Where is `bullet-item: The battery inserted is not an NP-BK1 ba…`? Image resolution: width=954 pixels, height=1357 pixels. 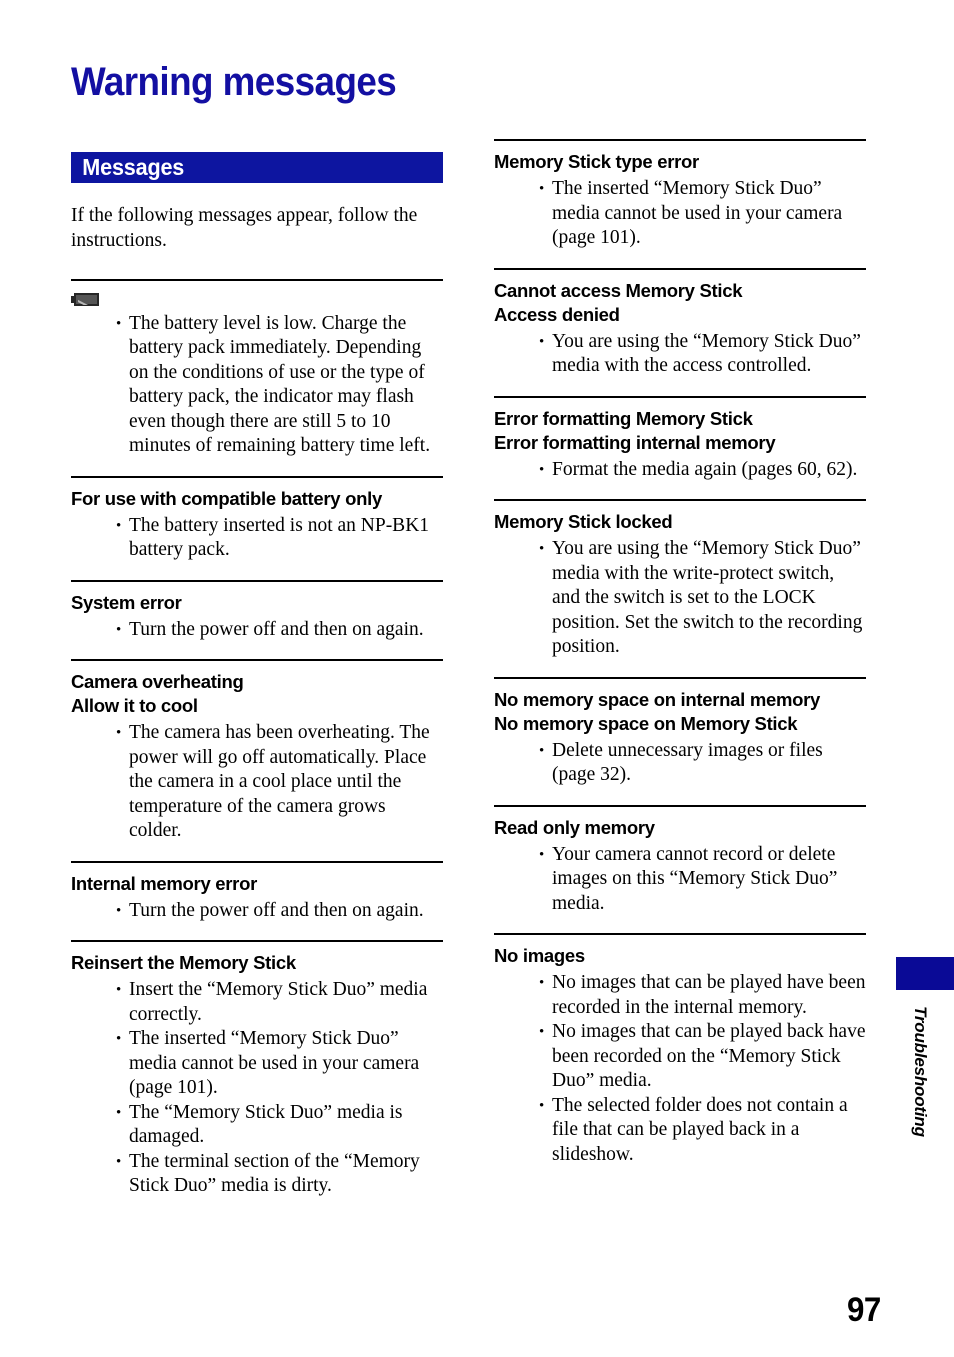
bullet-item: The battery inserted is not an NP-BK1 ba… is located at coordinates (279, 538).